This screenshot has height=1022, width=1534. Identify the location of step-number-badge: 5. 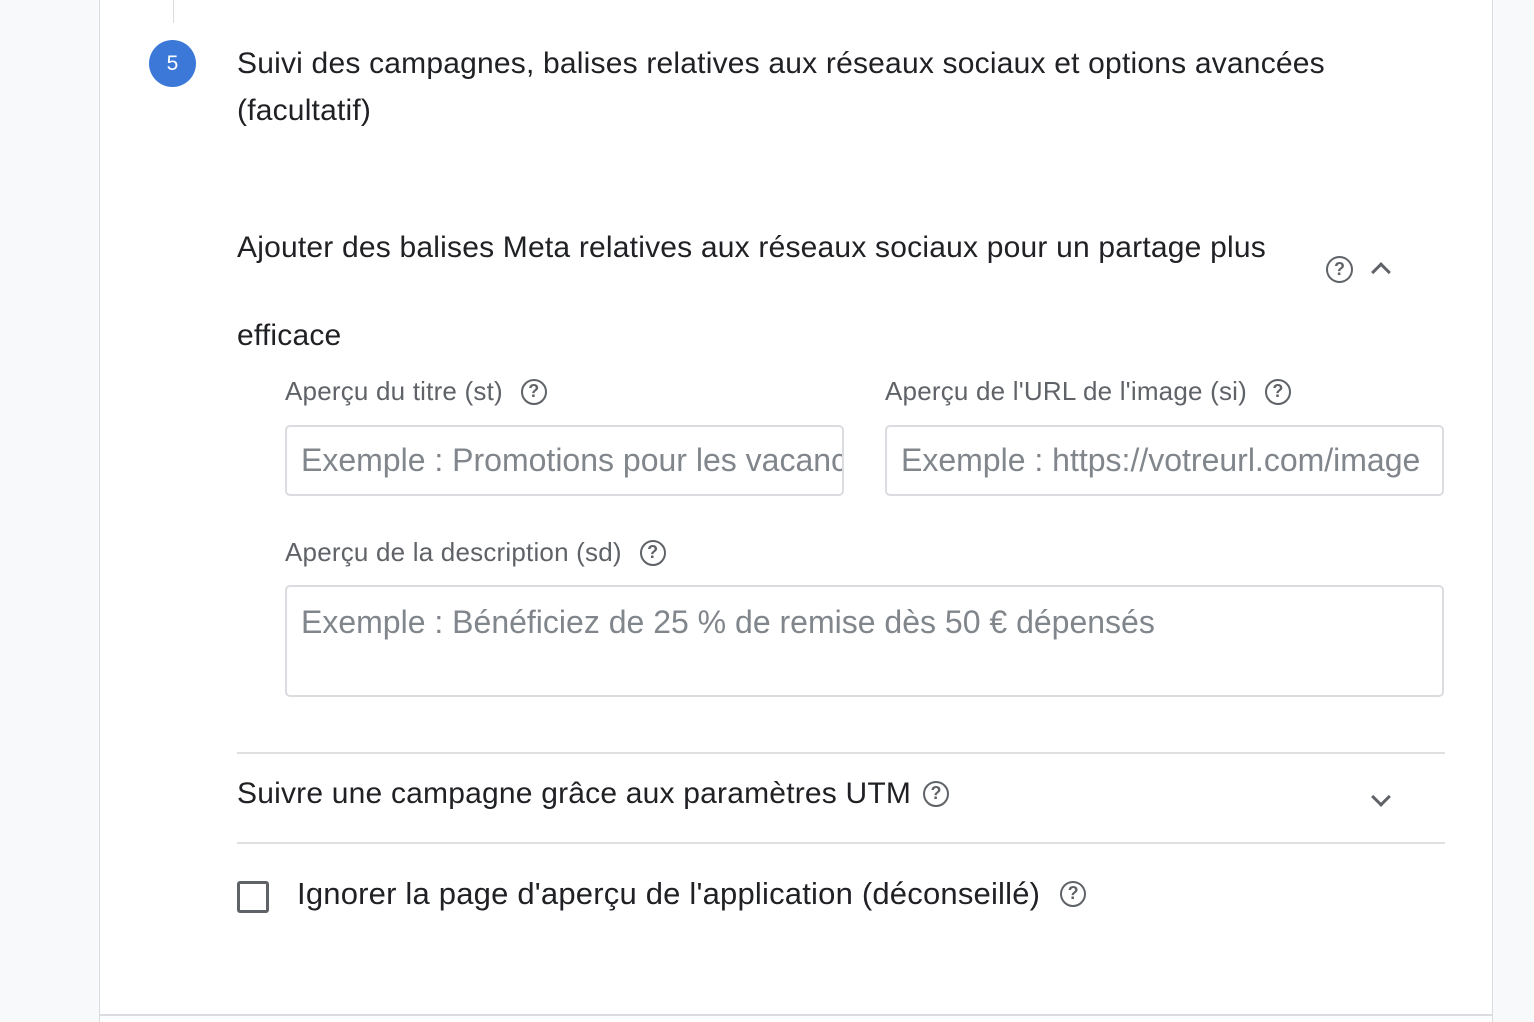
(172, 63).